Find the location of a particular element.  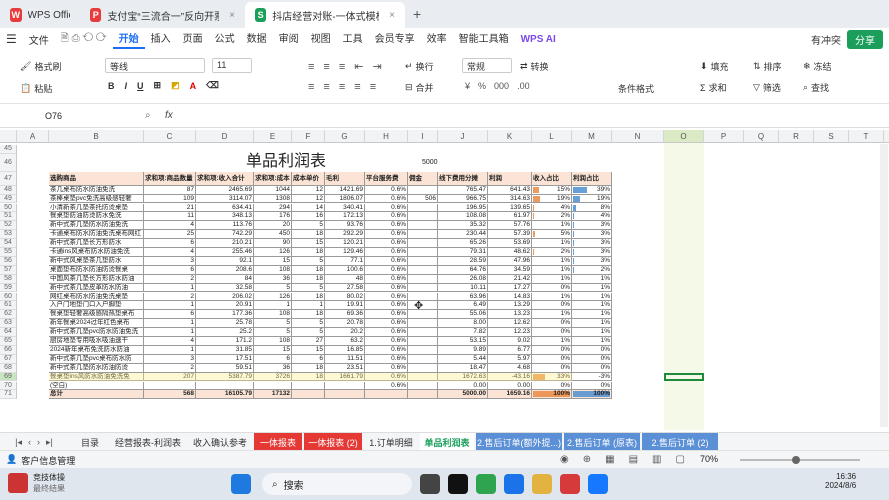

data-cell: 206.02 is located at coordinates (225, 297).